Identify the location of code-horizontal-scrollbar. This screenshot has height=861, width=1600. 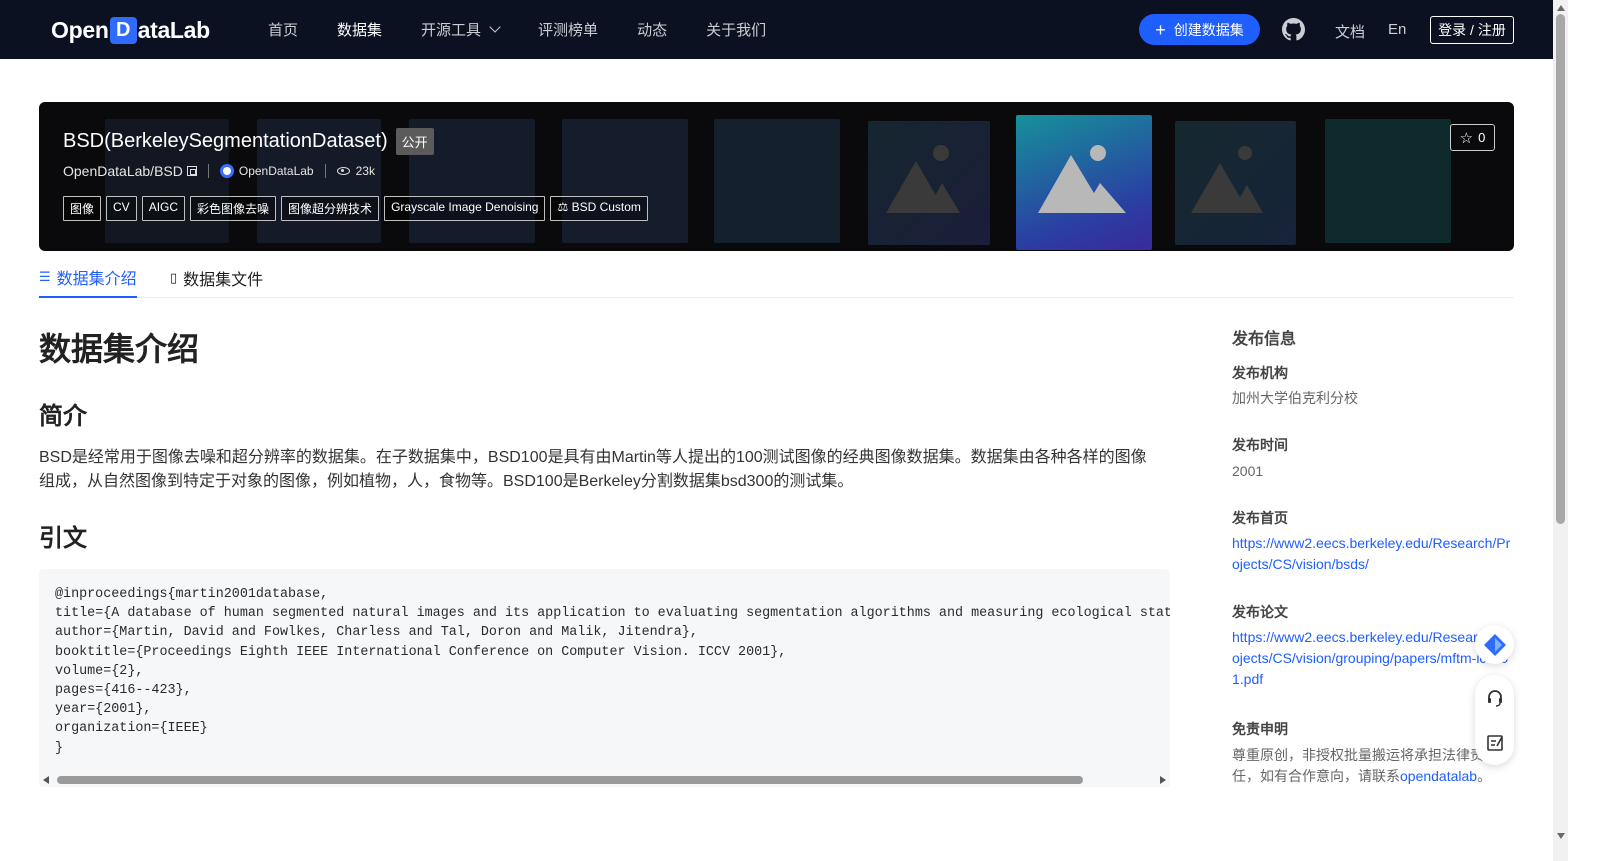
(604, 778).